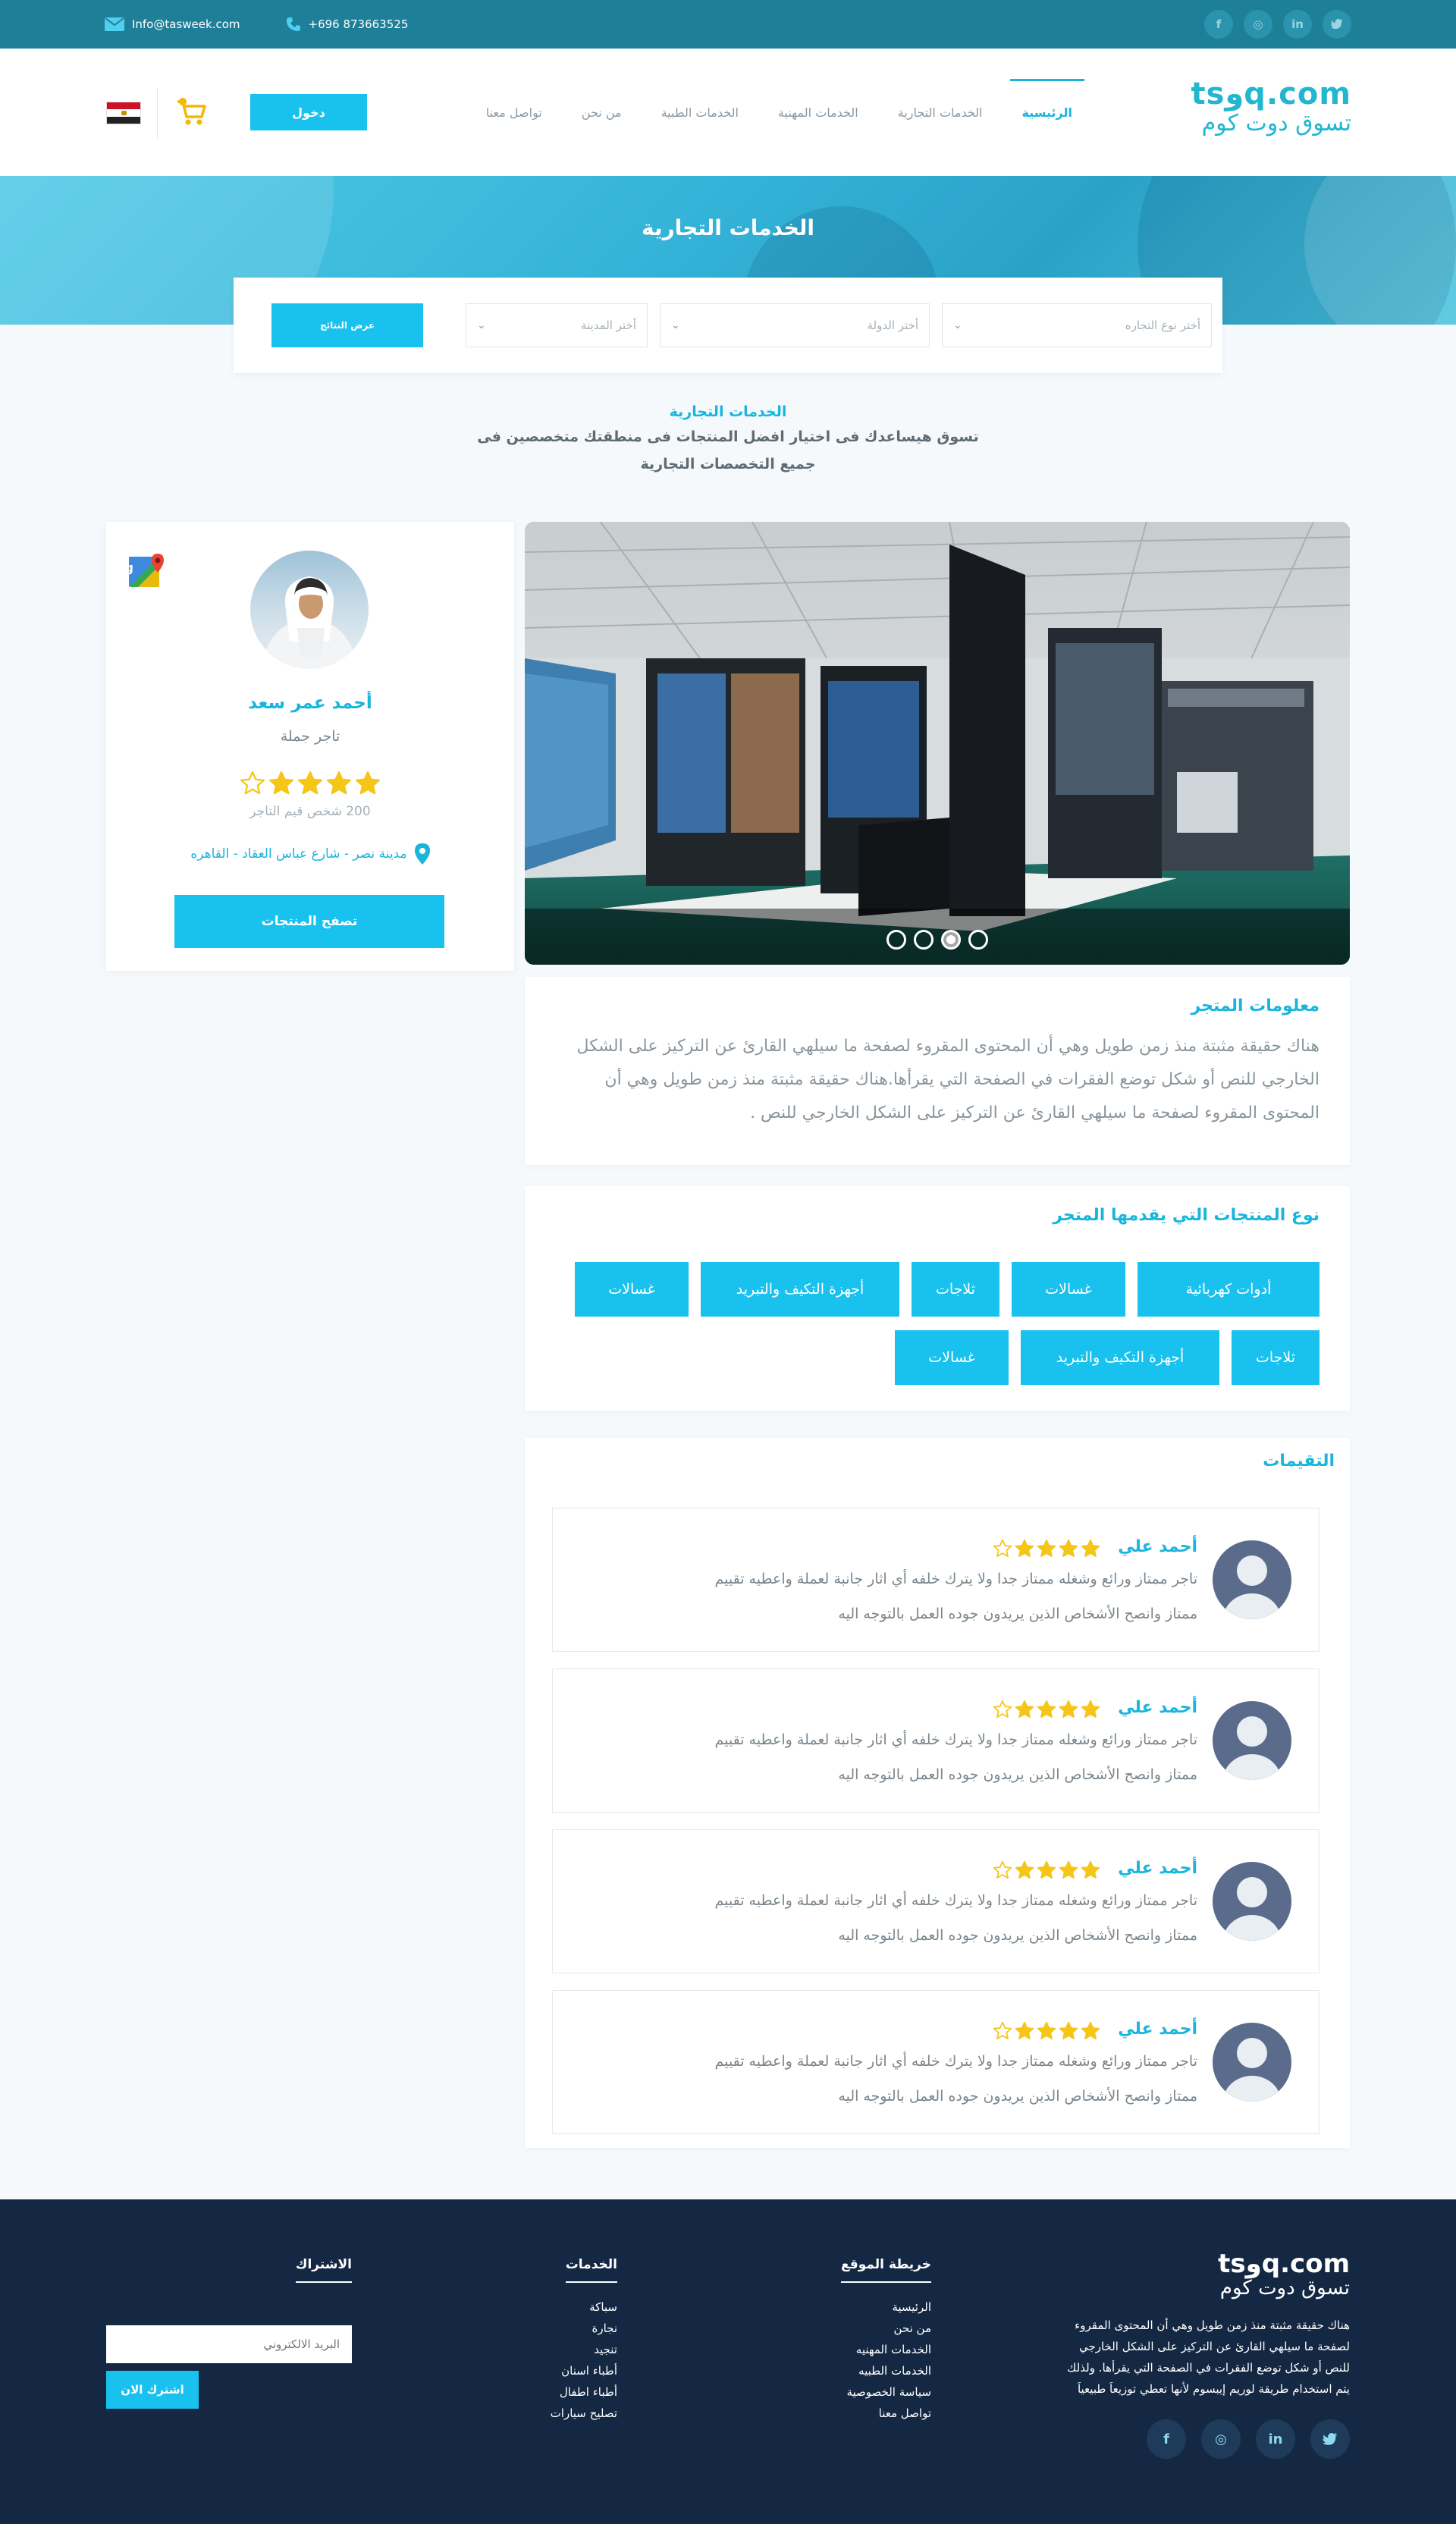 The height and width of the screenshot is (2524, 1456). What do you see at coordinates (886, 2328) in the screenshot?
I see `sitemap-link: من نحن` at bounding box center [886, 2328].